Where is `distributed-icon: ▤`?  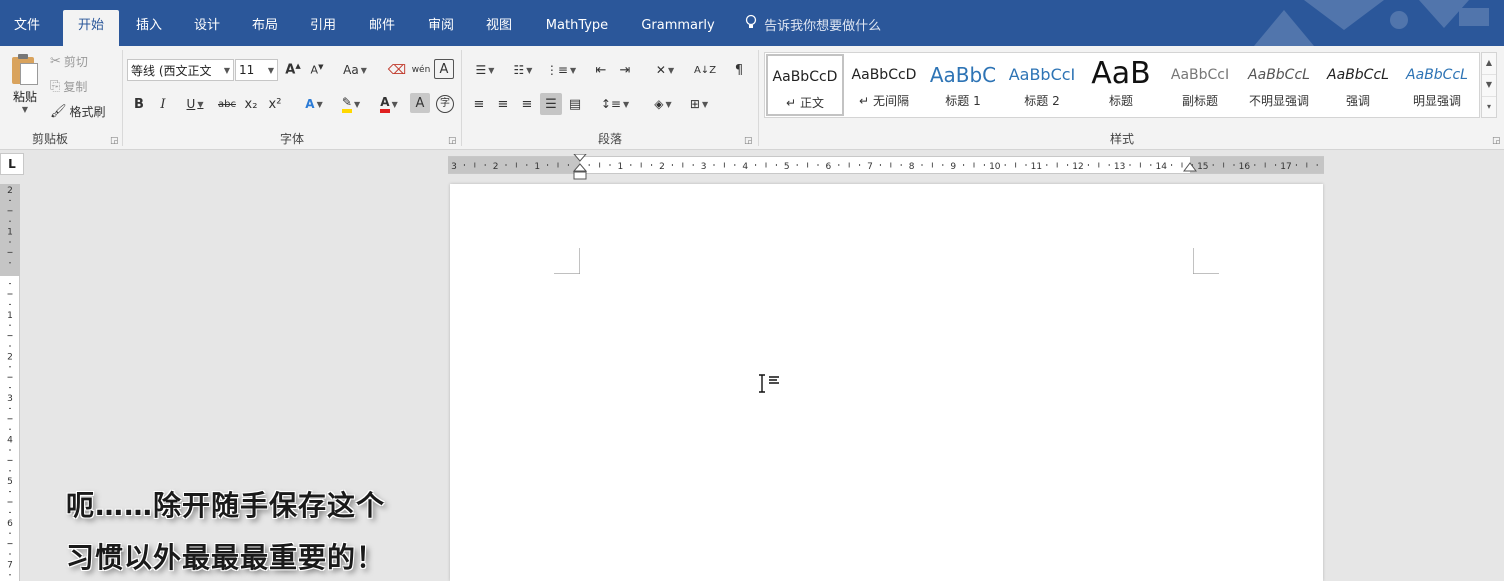
distributed-icon: ▤ is located at coordinates (575, 104).